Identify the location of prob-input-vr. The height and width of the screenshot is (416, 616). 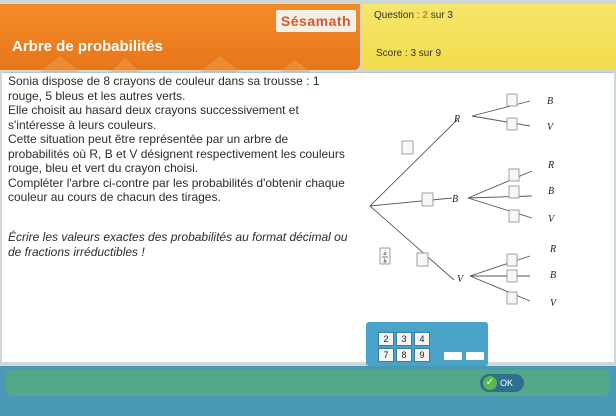
(512, 260).